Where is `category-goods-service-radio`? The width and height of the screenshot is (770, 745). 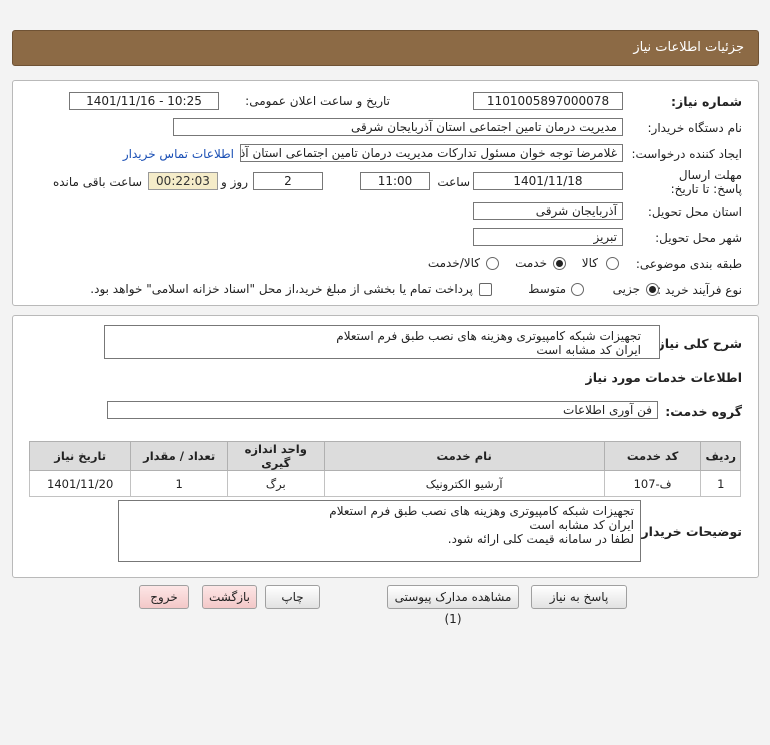
category-goods-service-radio is located at coordinates (492, 263).